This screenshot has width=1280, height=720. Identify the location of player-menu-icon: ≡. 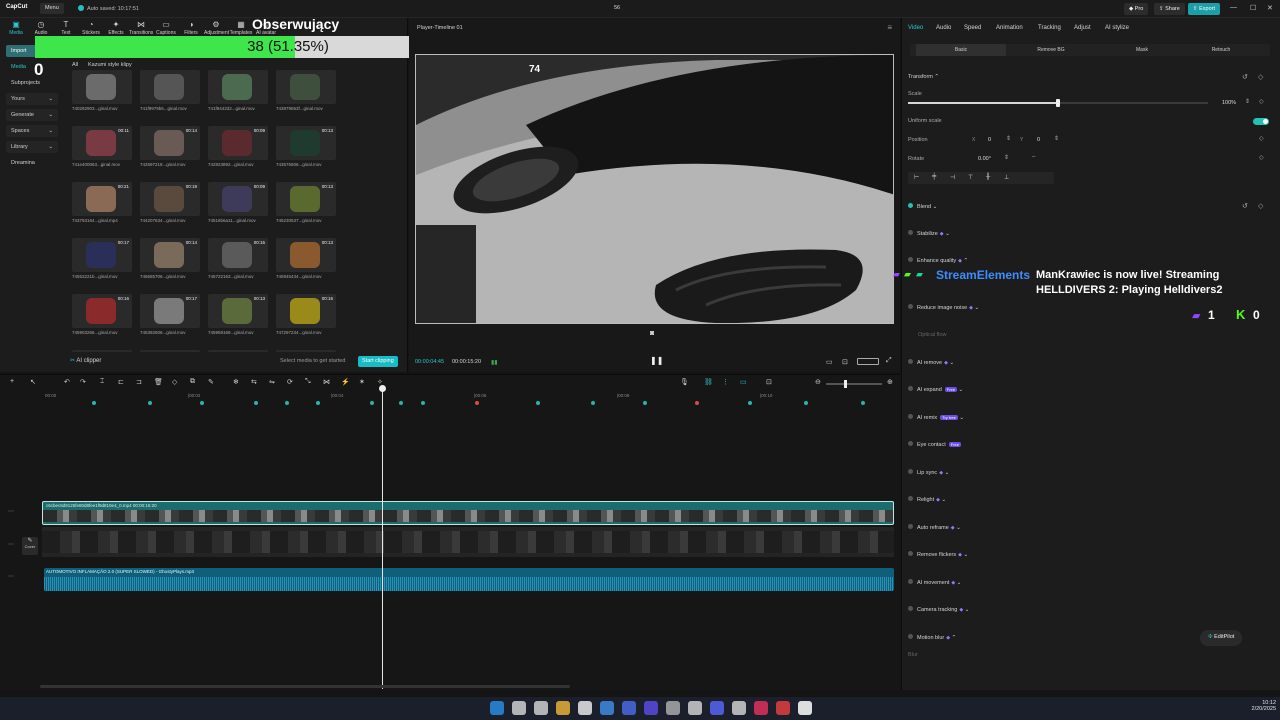
(889, 27).